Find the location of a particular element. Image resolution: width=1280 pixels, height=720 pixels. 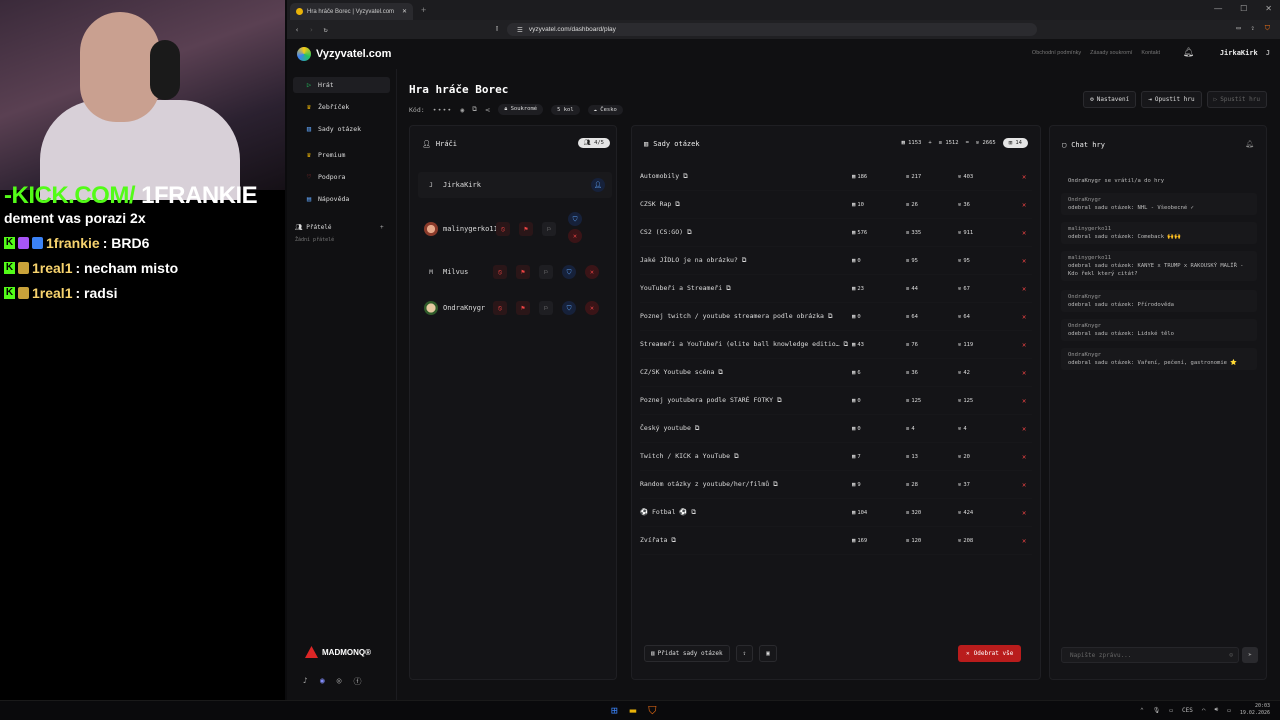

privacy-link: Zásady soukromí is located at coordinates (1111, 53).